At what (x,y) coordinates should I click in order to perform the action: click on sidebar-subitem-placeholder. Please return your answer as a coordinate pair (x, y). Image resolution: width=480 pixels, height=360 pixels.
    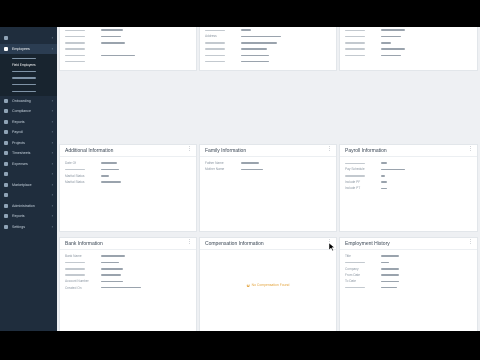
    Looking at the image, I should click on (24, 84).